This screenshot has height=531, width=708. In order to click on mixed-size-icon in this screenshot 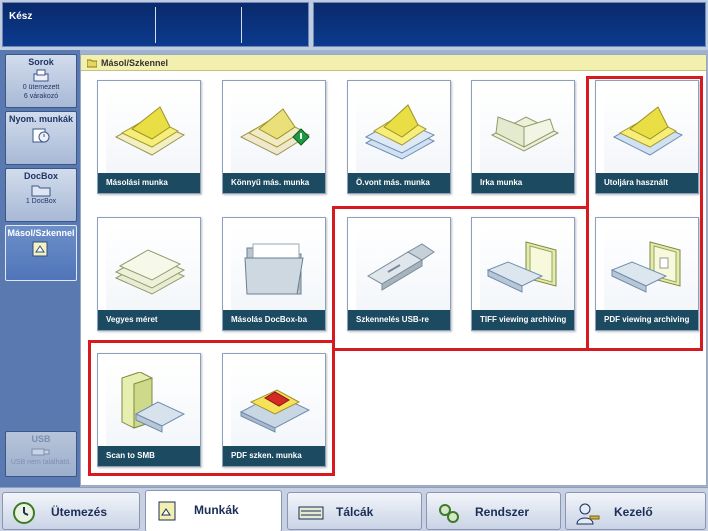, I will do `click(150, 272)`.